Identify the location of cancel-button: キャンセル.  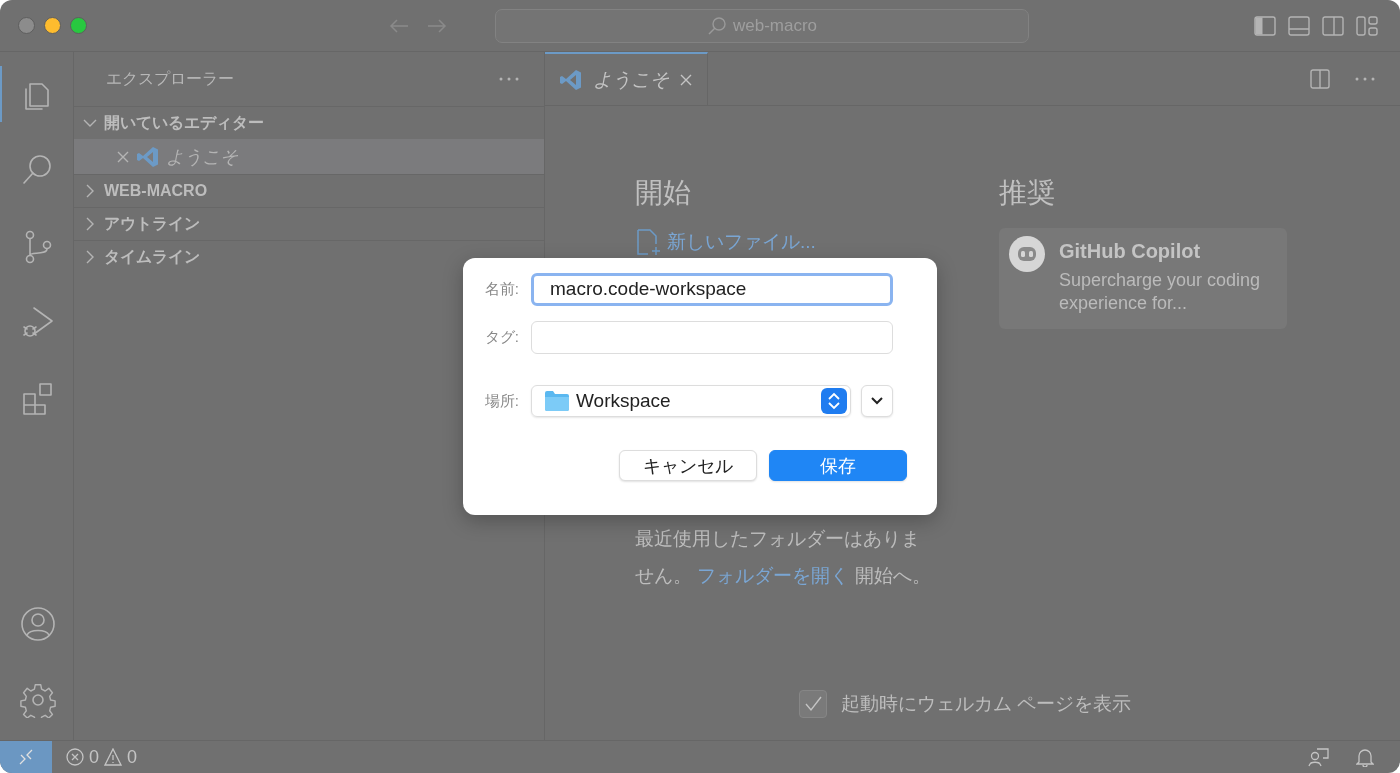
(688, 465).